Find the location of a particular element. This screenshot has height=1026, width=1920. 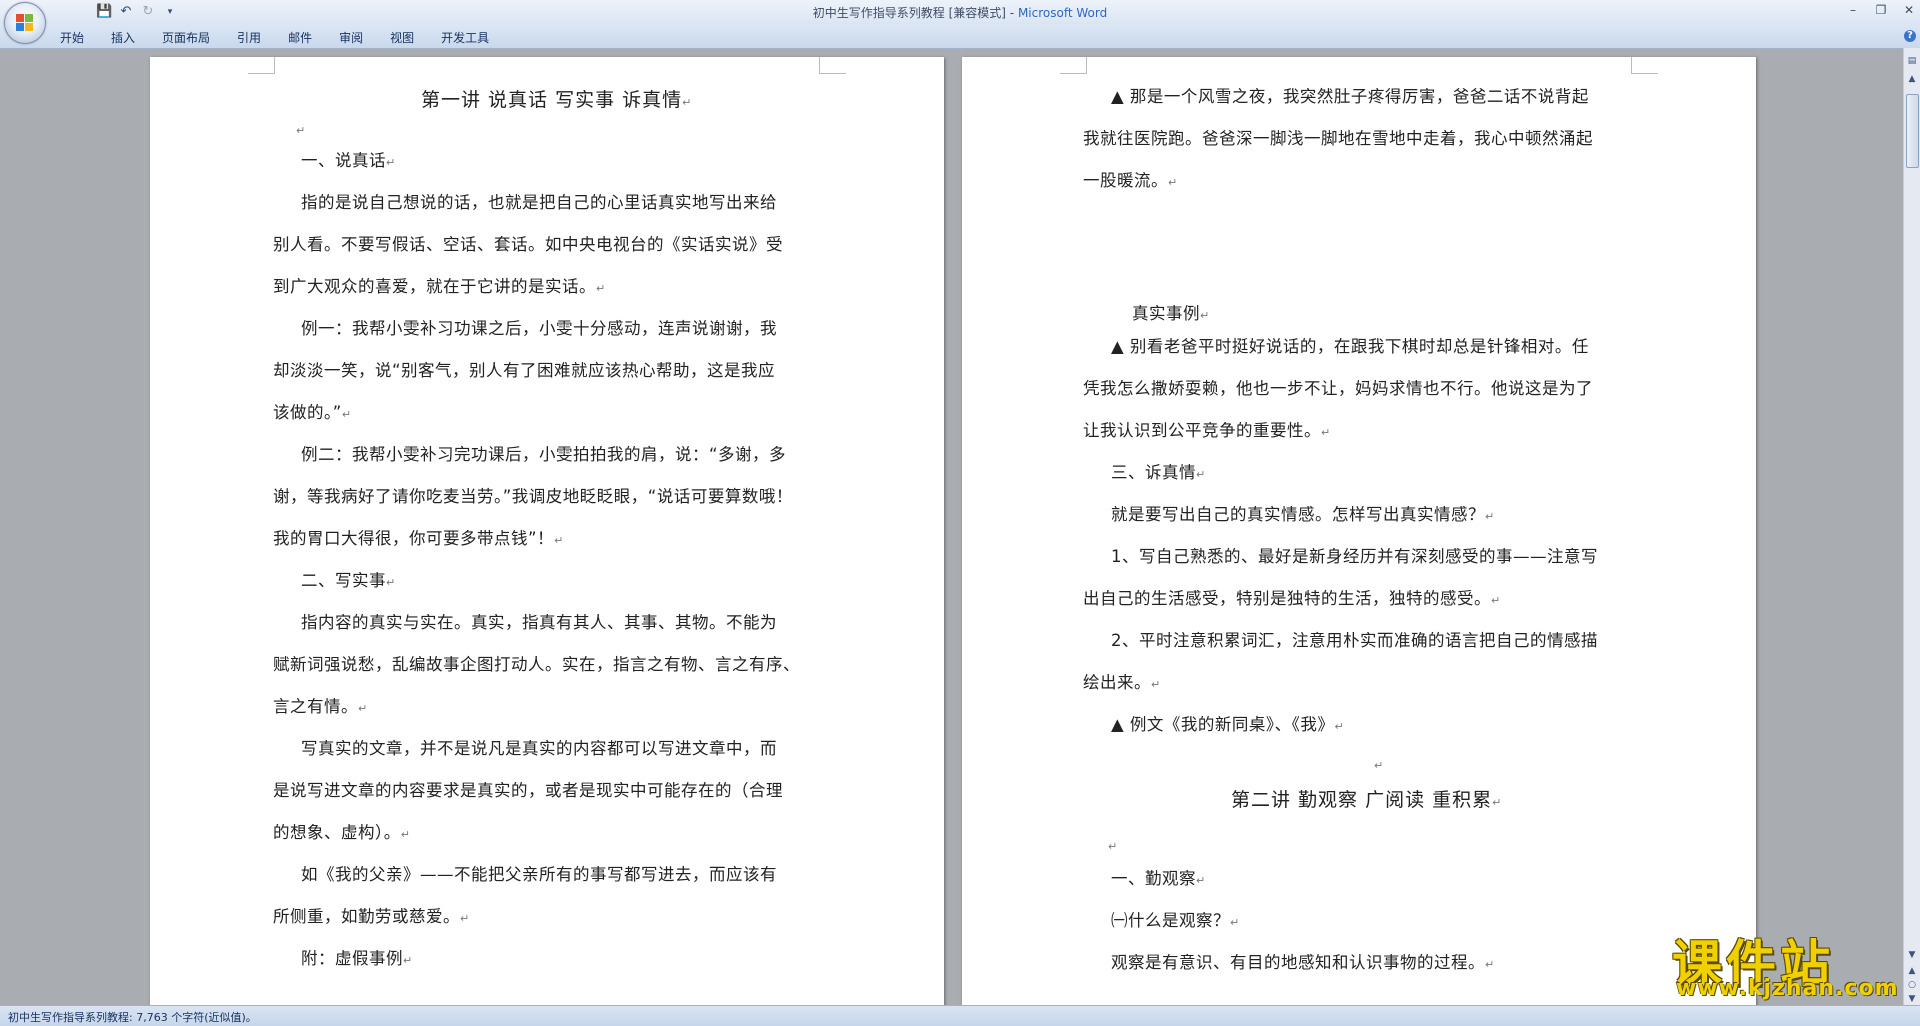

text-line: ▲ 例文《我的新同桌》、《我》↵ is located at coordinates (1227, 724).